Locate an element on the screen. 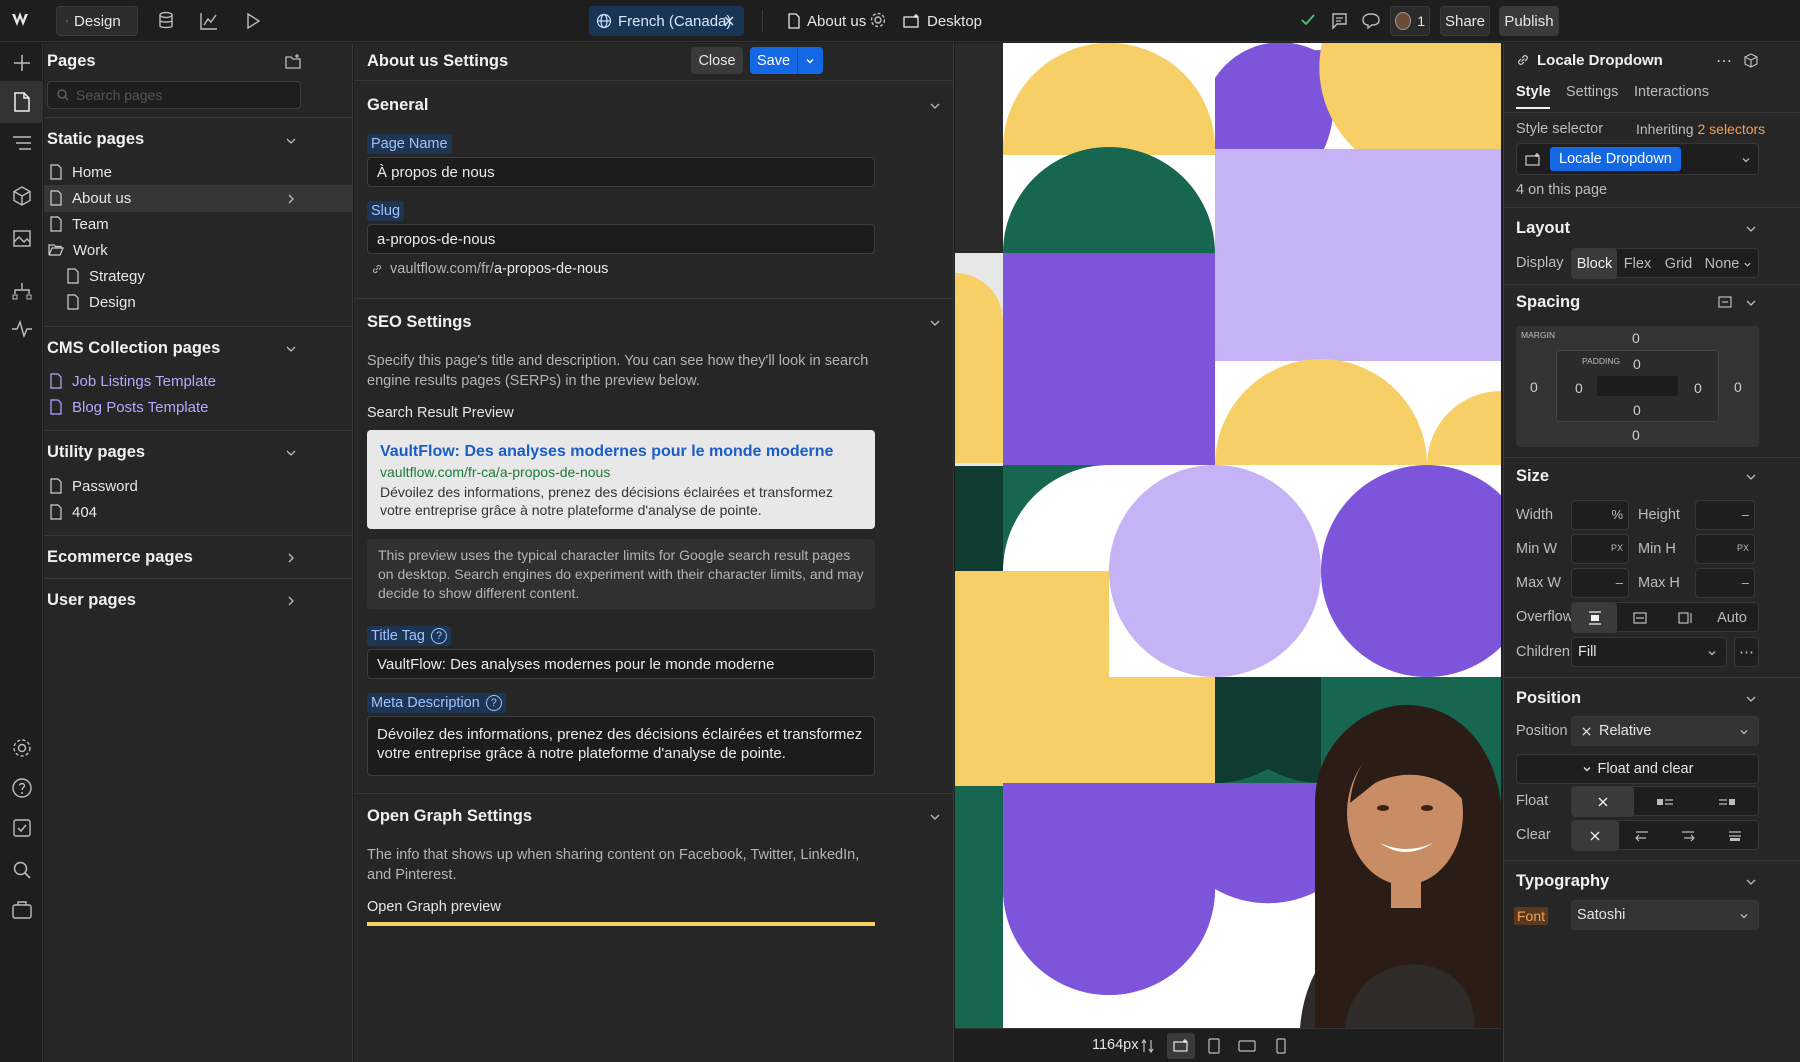 The image size is (1800, 1062). activity-icon is located at coordinates (22, 329).